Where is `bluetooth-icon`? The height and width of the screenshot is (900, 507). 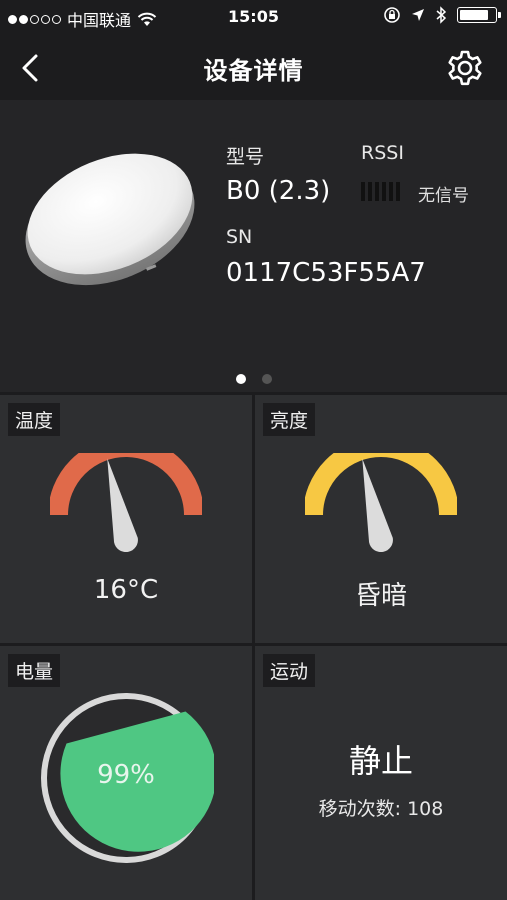 bluetooth-icon is located at coordinates (441, 15).